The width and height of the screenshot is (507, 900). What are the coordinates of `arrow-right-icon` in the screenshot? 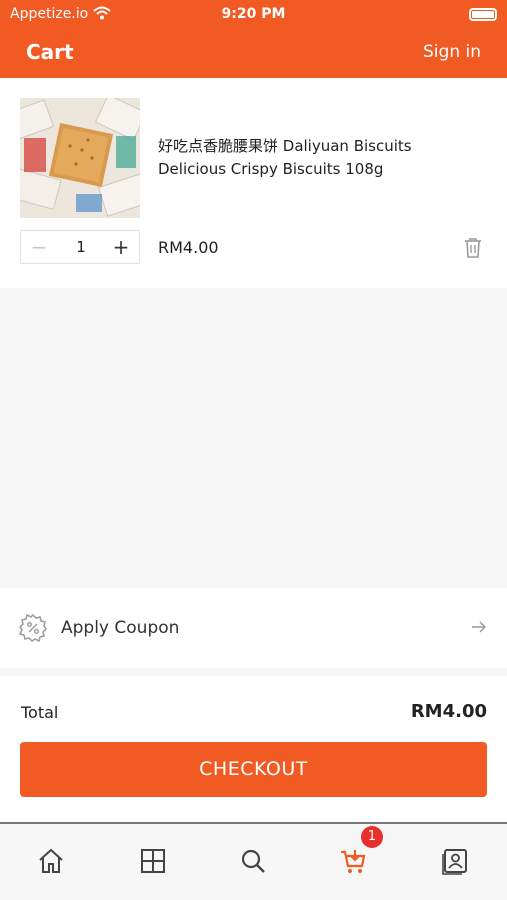 It's located at (479, 627).